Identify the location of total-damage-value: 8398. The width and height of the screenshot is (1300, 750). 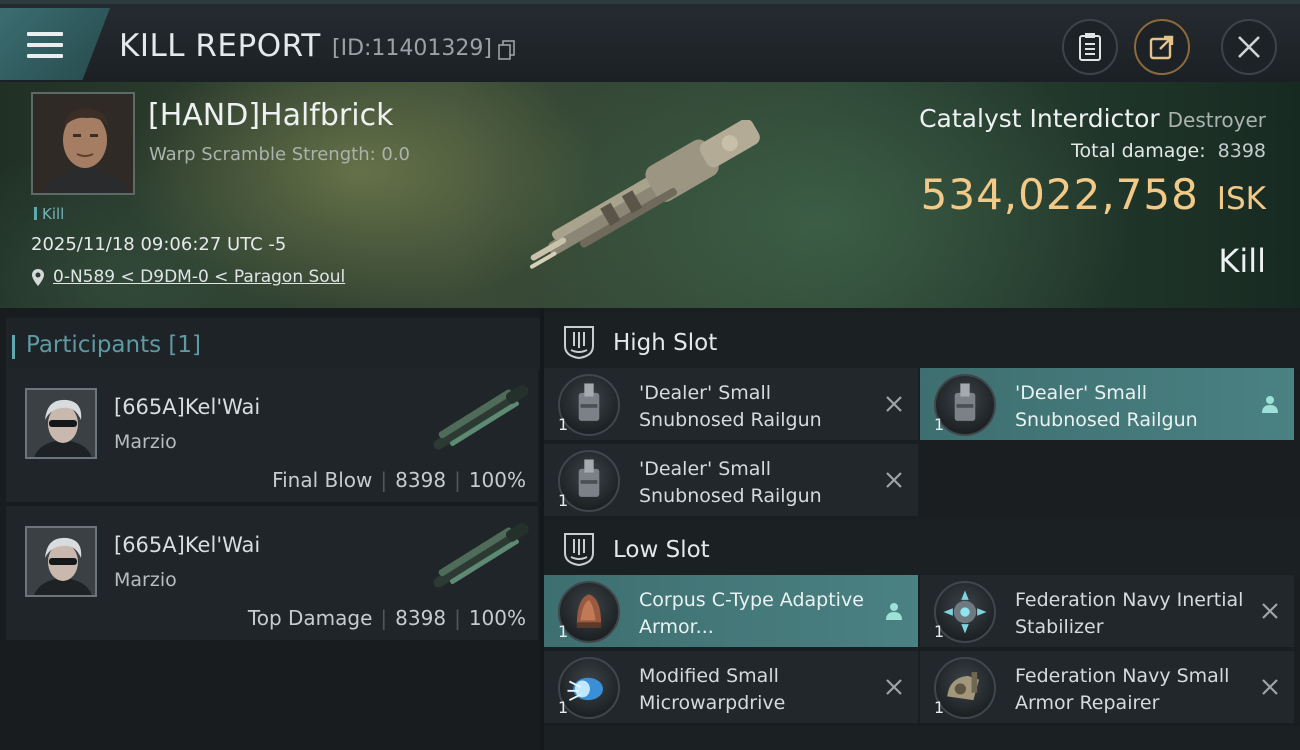
(1241, 151).